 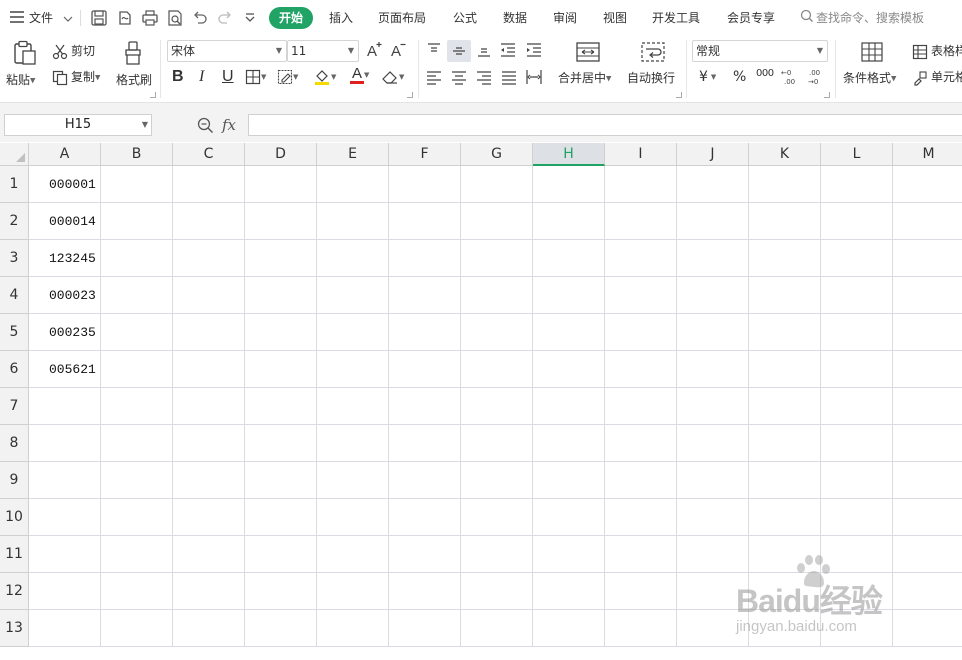 I want to click on command-search: 查找命令、搜索模板, so click(x=862, y=18).